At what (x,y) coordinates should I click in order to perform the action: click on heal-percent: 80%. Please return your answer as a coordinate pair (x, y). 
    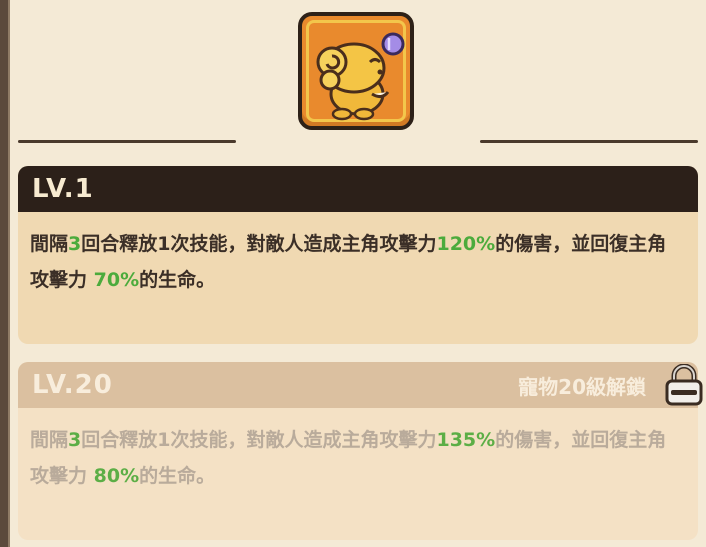
    Looking at the image, I should click on (116, 476).